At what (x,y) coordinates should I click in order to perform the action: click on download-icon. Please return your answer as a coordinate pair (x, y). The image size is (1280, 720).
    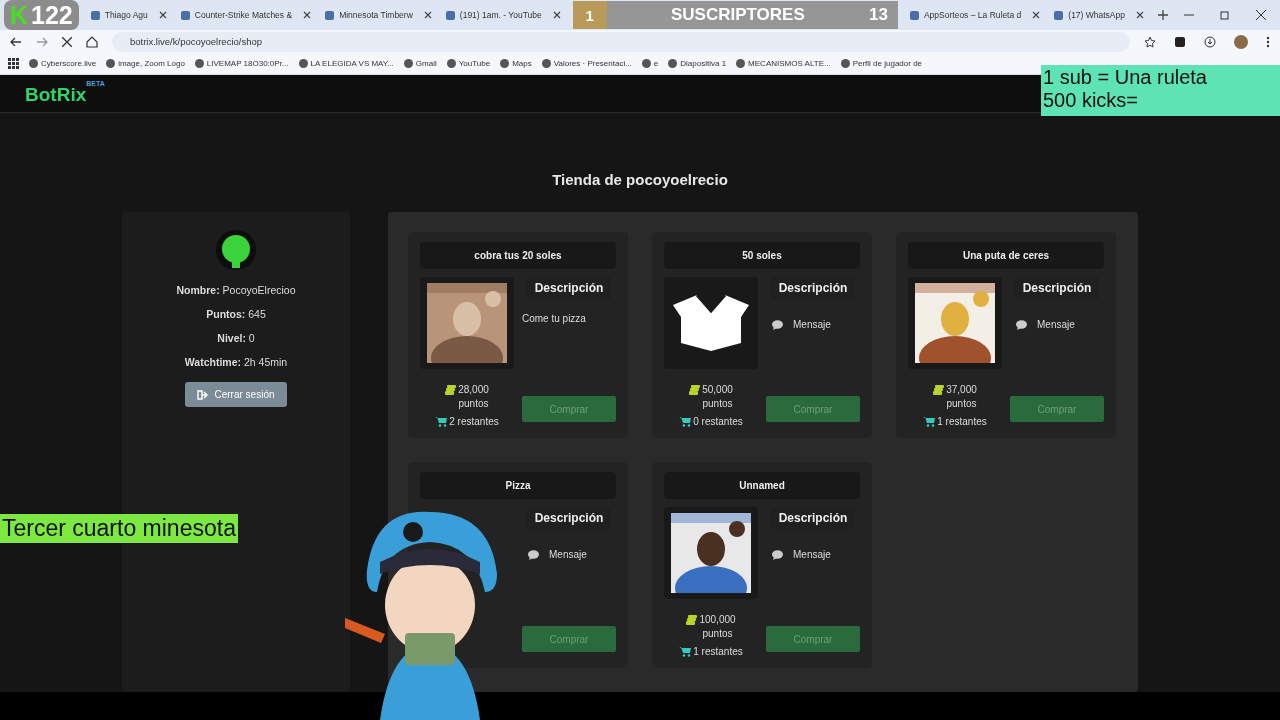
    Looking at the image, I should click on (1210, 41).